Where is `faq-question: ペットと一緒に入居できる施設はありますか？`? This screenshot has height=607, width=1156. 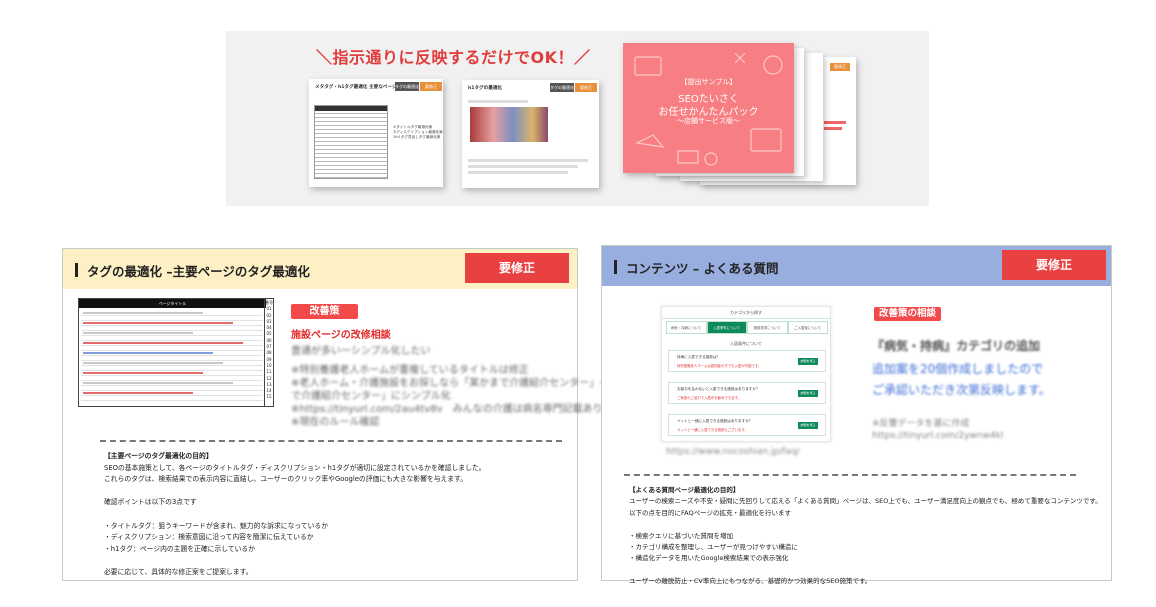 faq-question: ペットと一緒に入居できる施設はありますか？ is located at coordinates (715, 421).